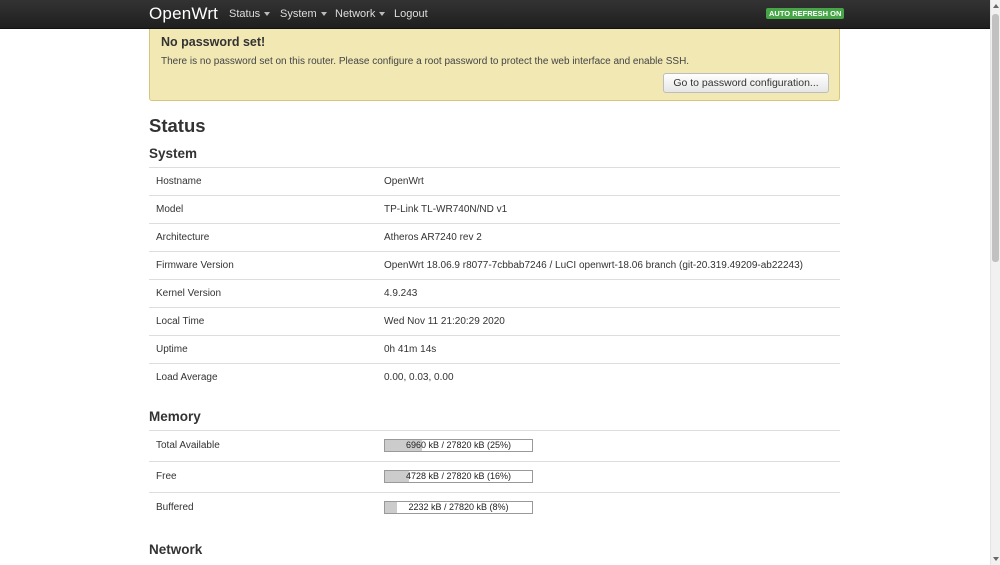 The image size is (1000, 565). I want to click on nav-menu-logout: Logout, so click(411, 14).